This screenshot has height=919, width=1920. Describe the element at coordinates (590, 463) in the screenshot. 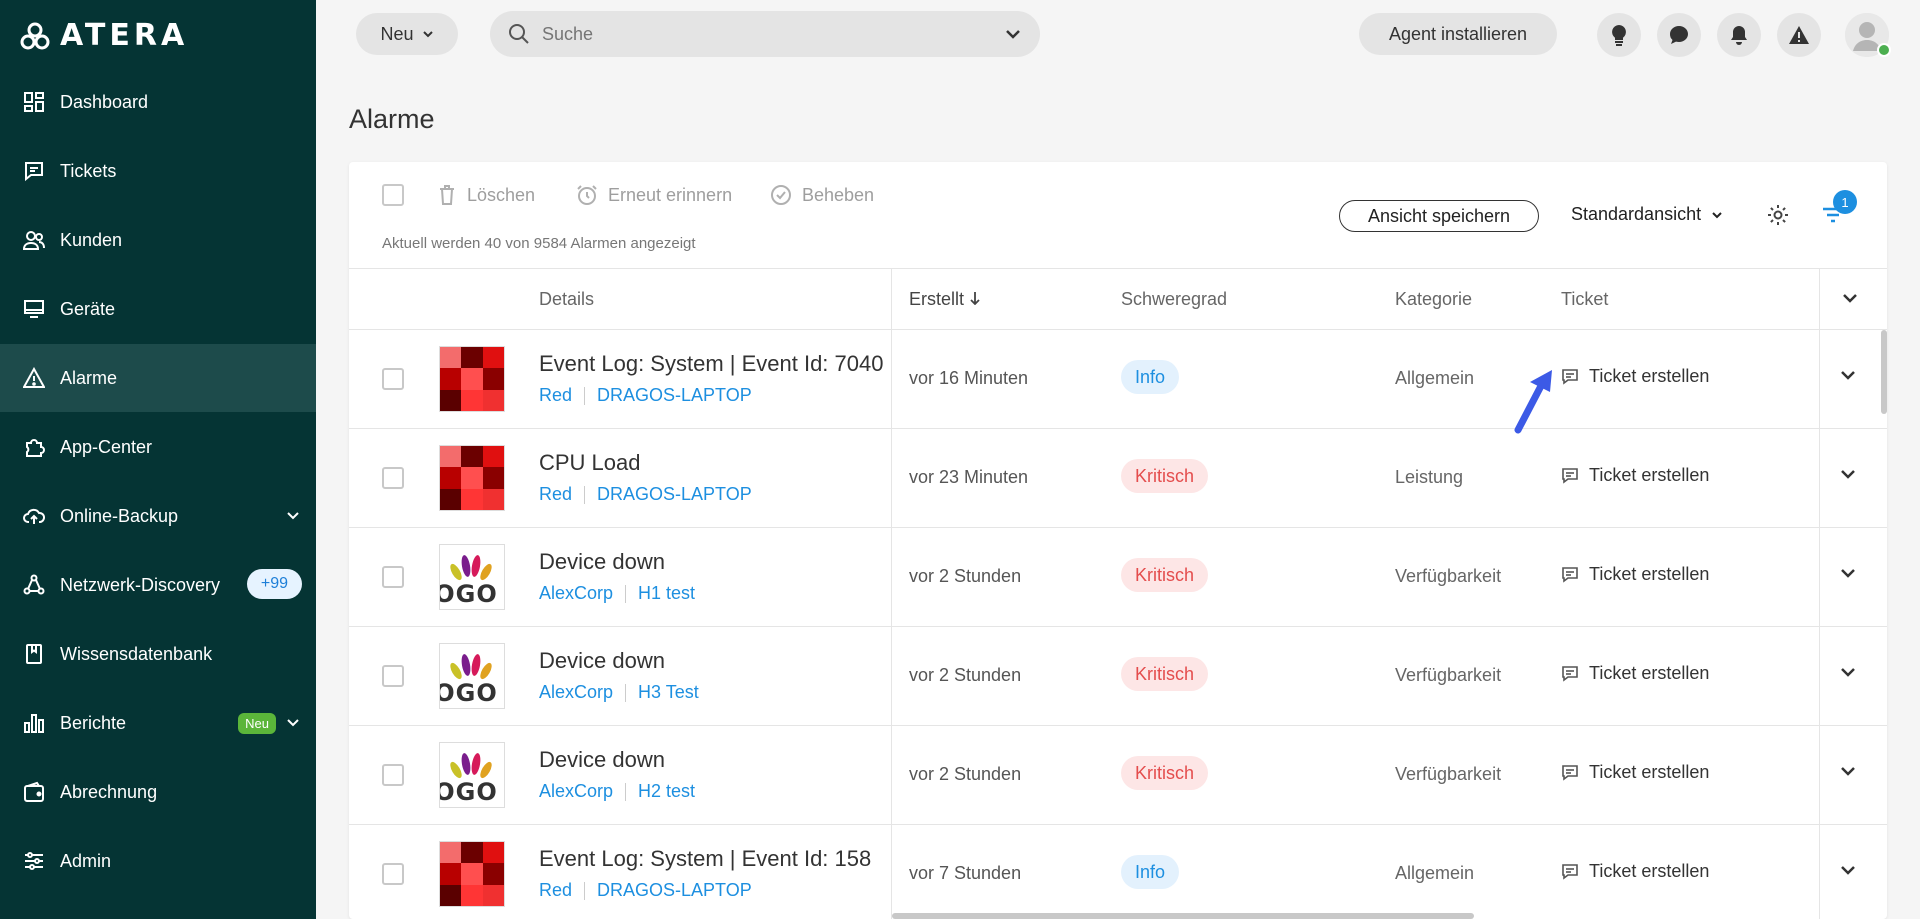

I see `alarm-title: CPU Load` at that location.